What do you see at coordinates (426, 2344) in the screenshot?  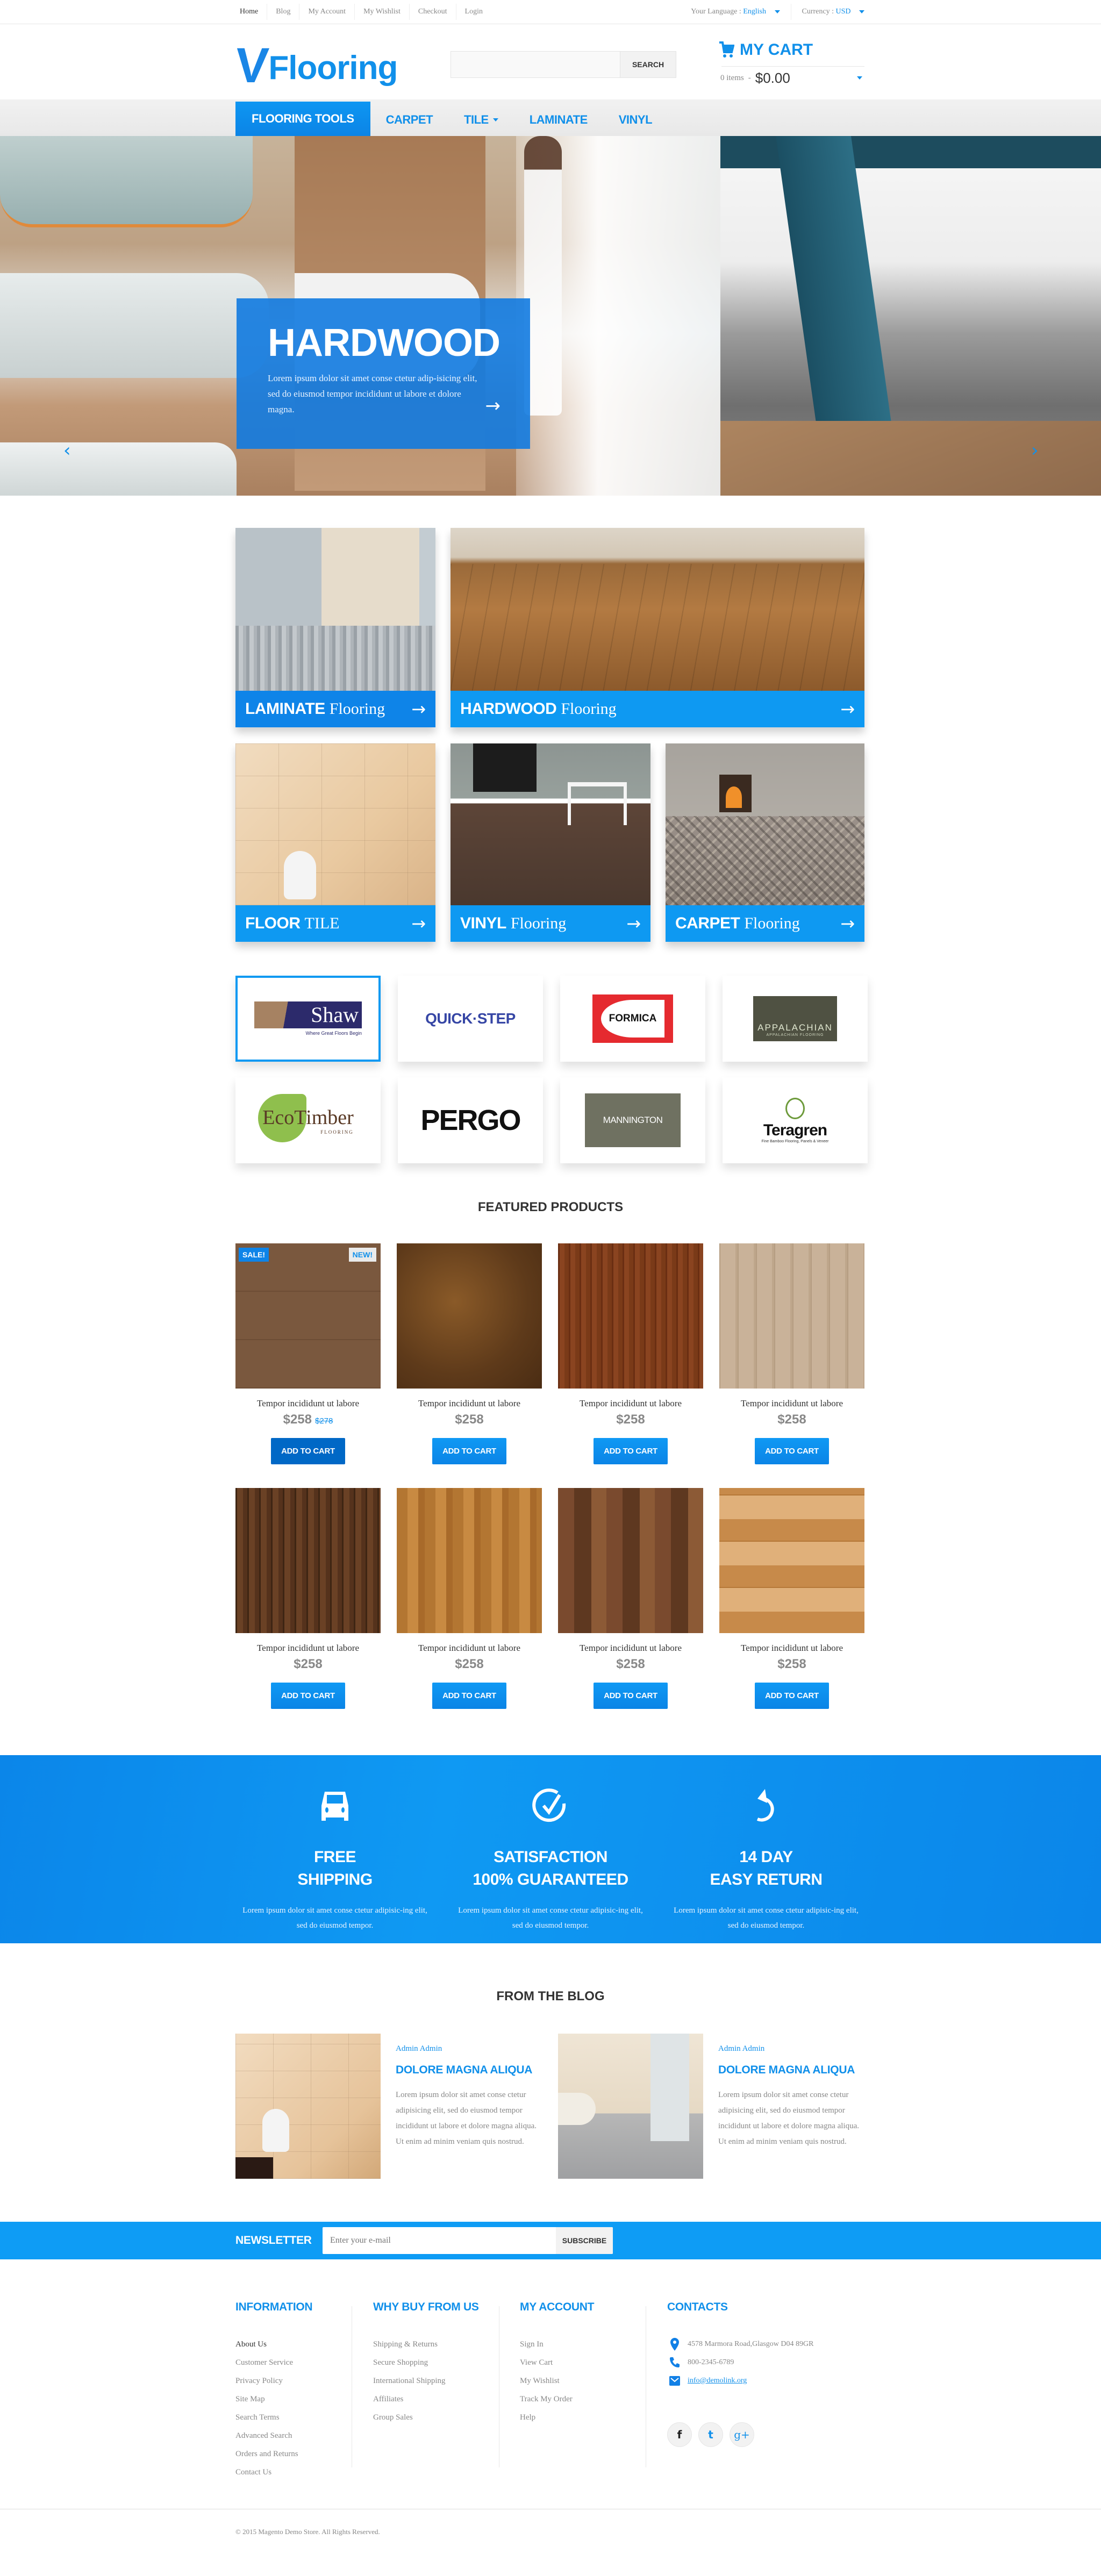 I see `footer-link: Shipping & Returns` at bounding box center [426, 2344].